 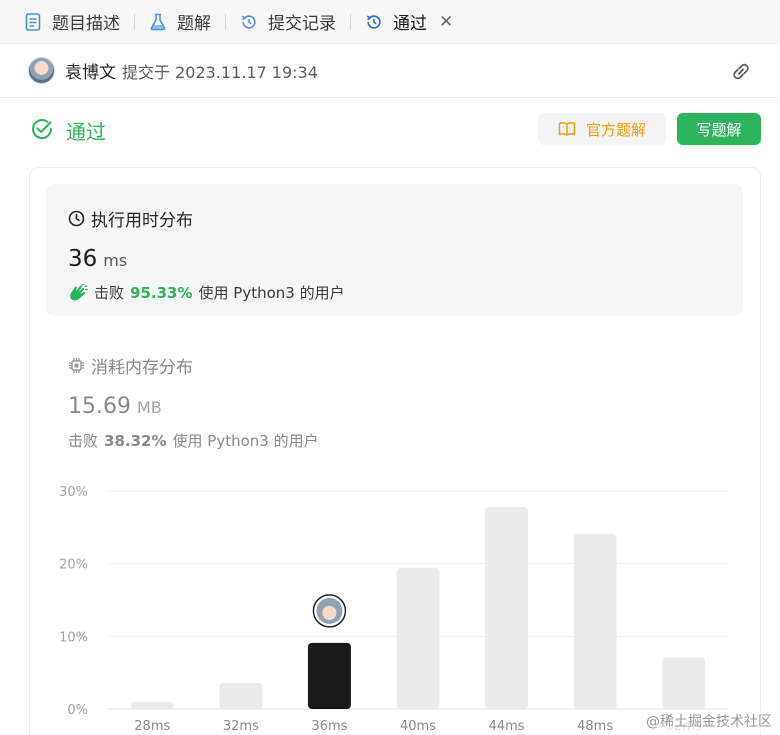 I want to click on memory-title: 消耗内存分布, so click(x=130, y=365).